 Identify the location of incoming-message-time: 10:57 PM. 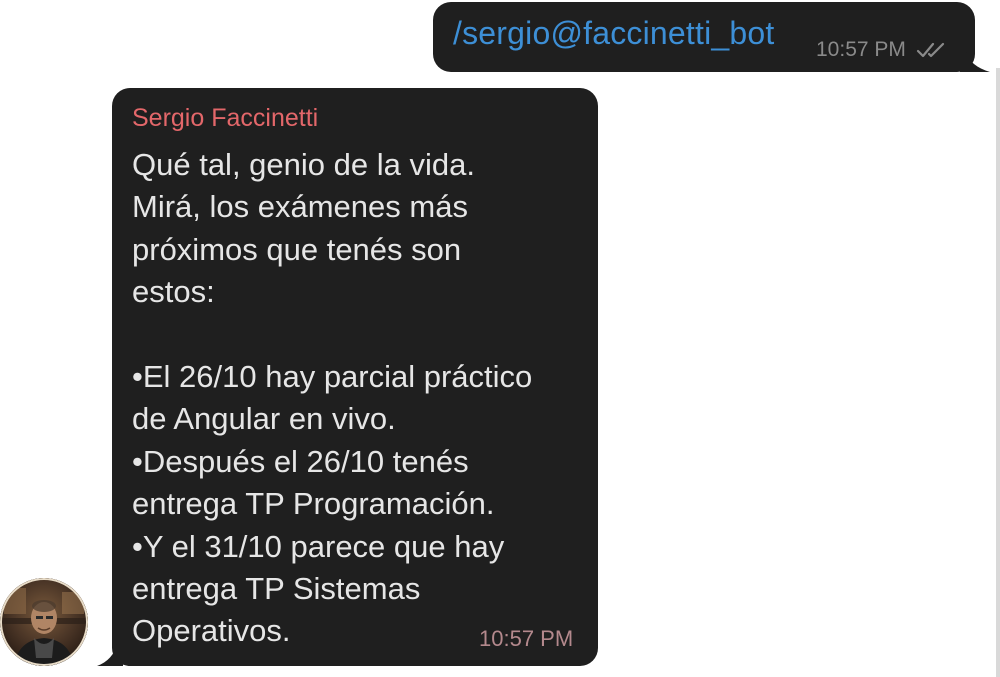
(526, 638).